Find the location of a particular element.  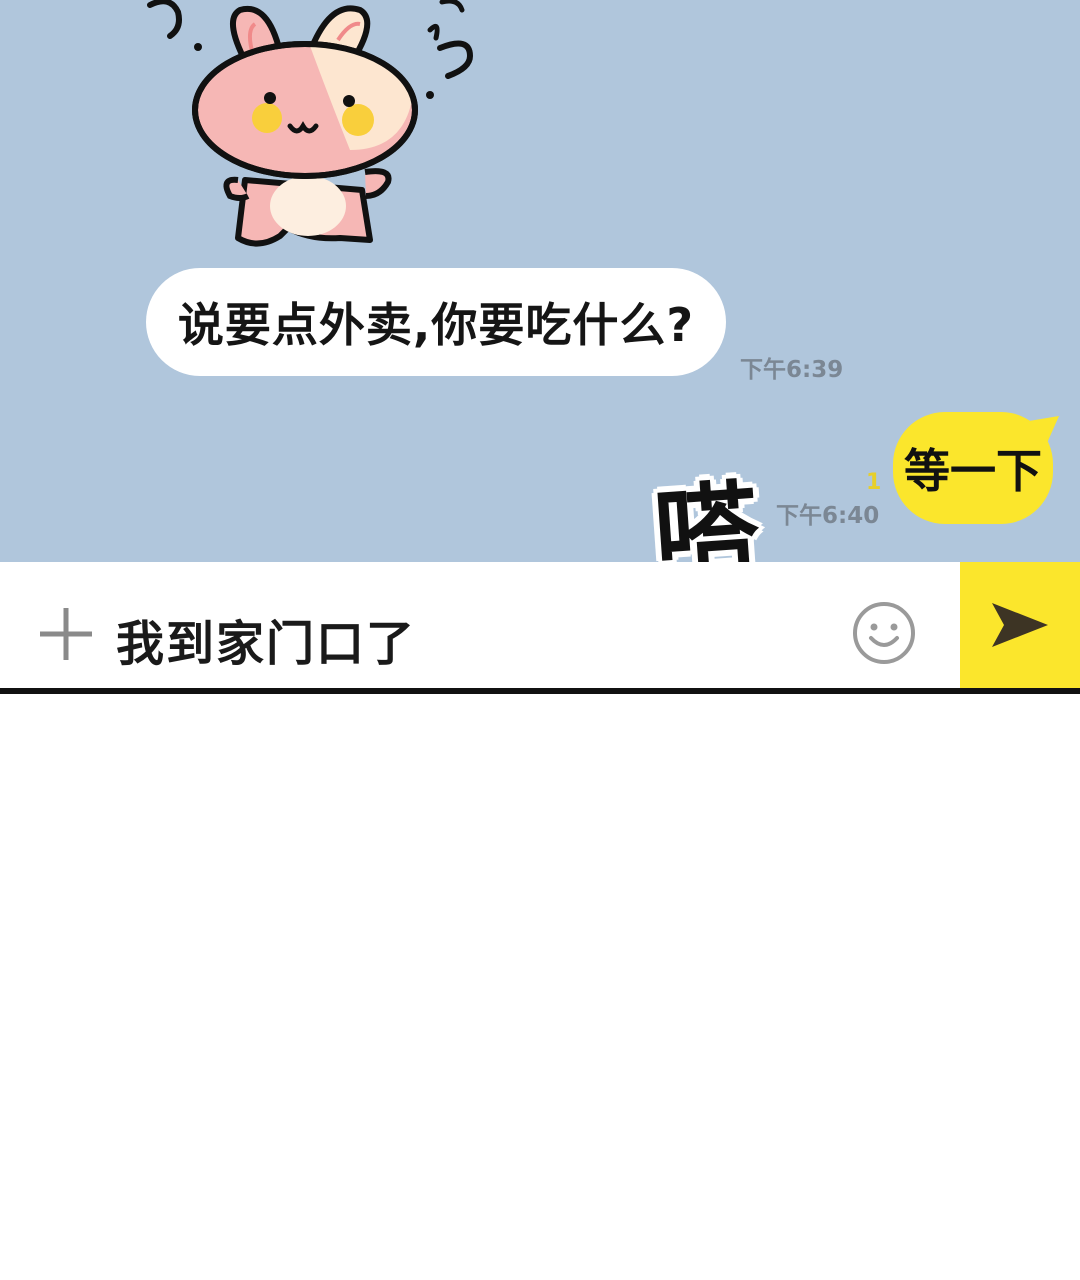

bunny-sticker is located at coordinates (310, 123).